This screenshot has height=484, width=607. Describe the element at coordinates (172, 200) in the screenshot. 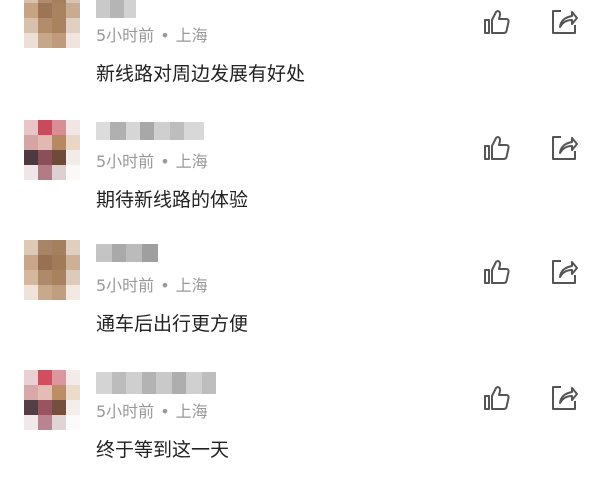

I see `comment-text: 期待新线路的体验` at that location.